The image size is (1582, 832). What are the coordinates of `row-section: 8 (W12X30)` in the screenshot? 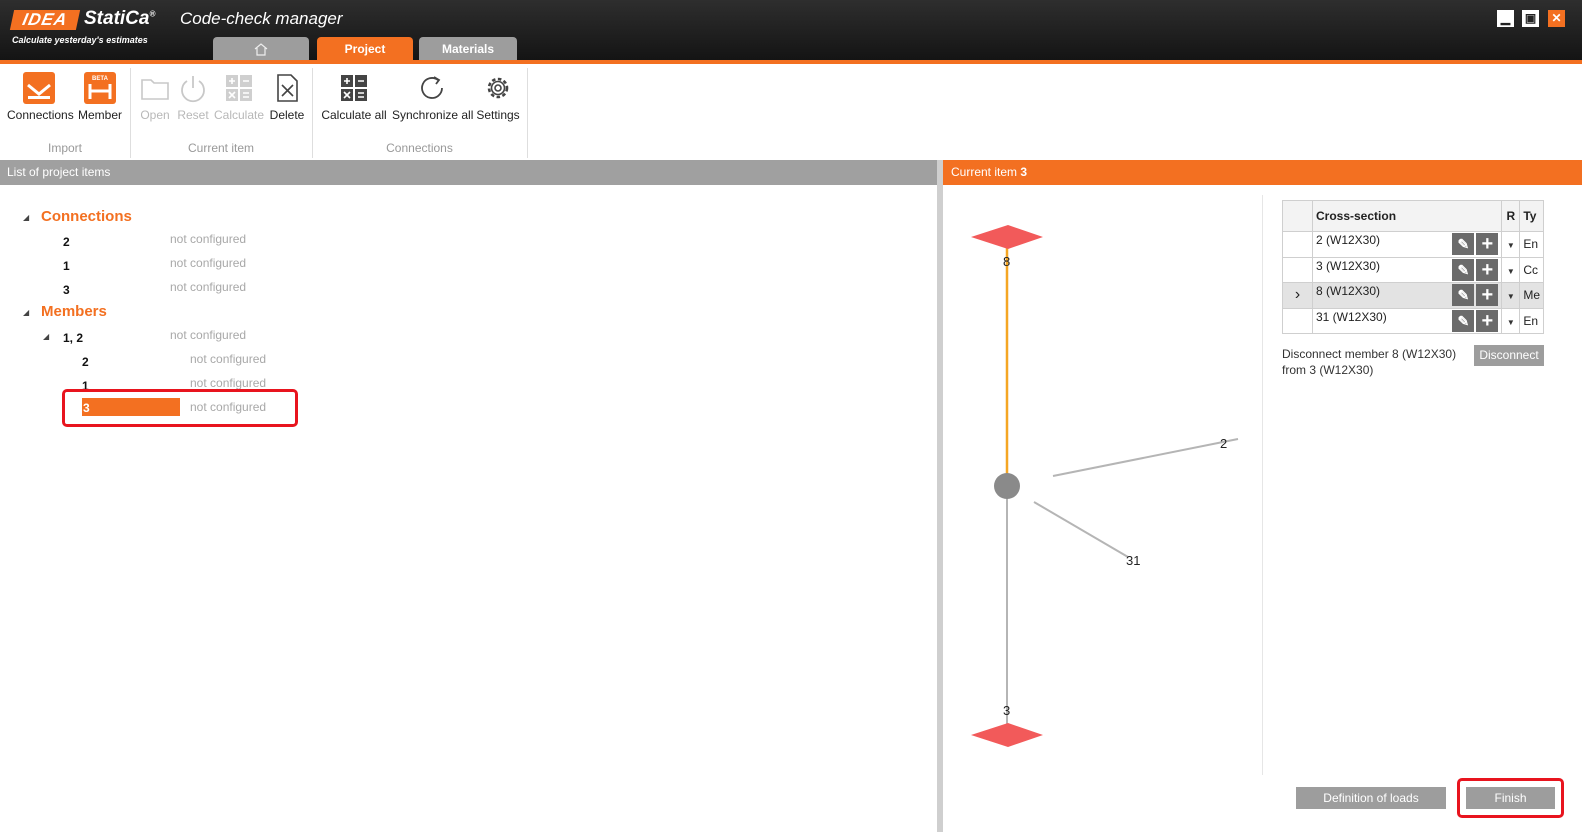 It's located at (1348, 291).